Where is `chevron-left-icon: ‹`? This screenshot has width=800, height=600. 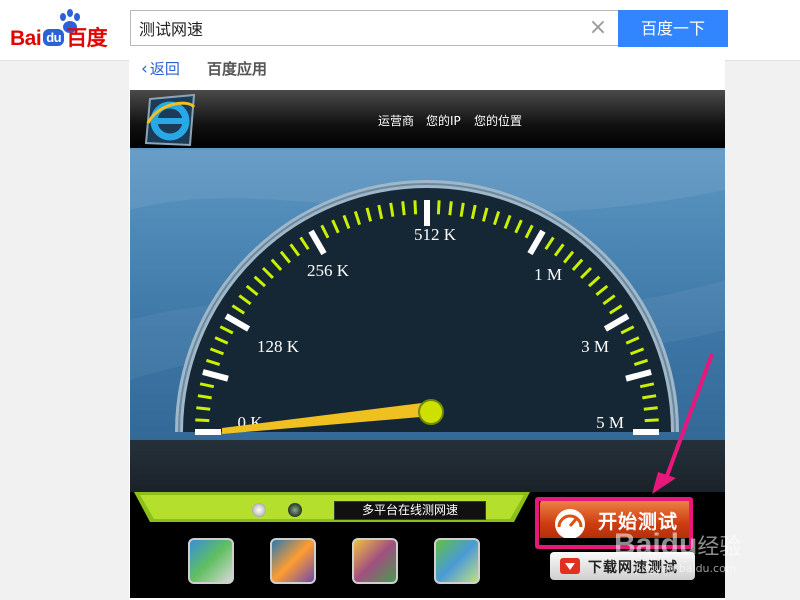
chevron-left-icon: ‹ is located at coordinates (144, 69).